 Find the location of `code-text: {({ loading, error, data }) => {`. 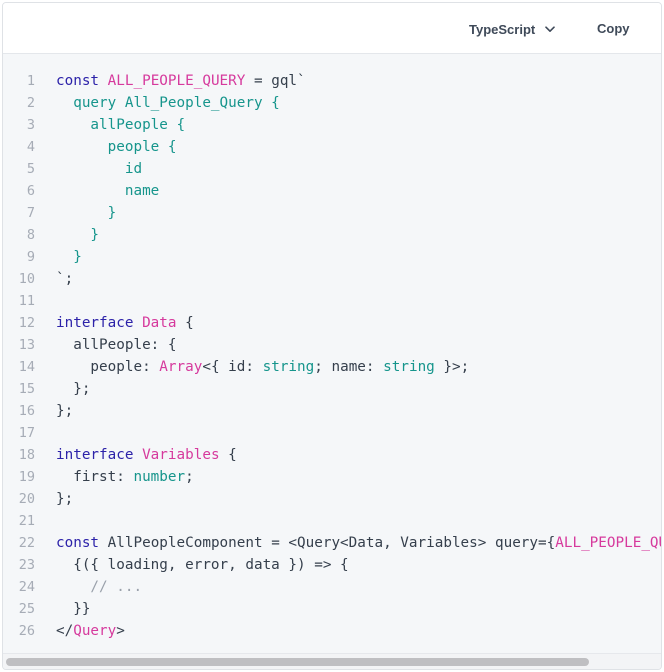

code-text: {({ loading, error, data }) => { is located at coordinates (202, 565).